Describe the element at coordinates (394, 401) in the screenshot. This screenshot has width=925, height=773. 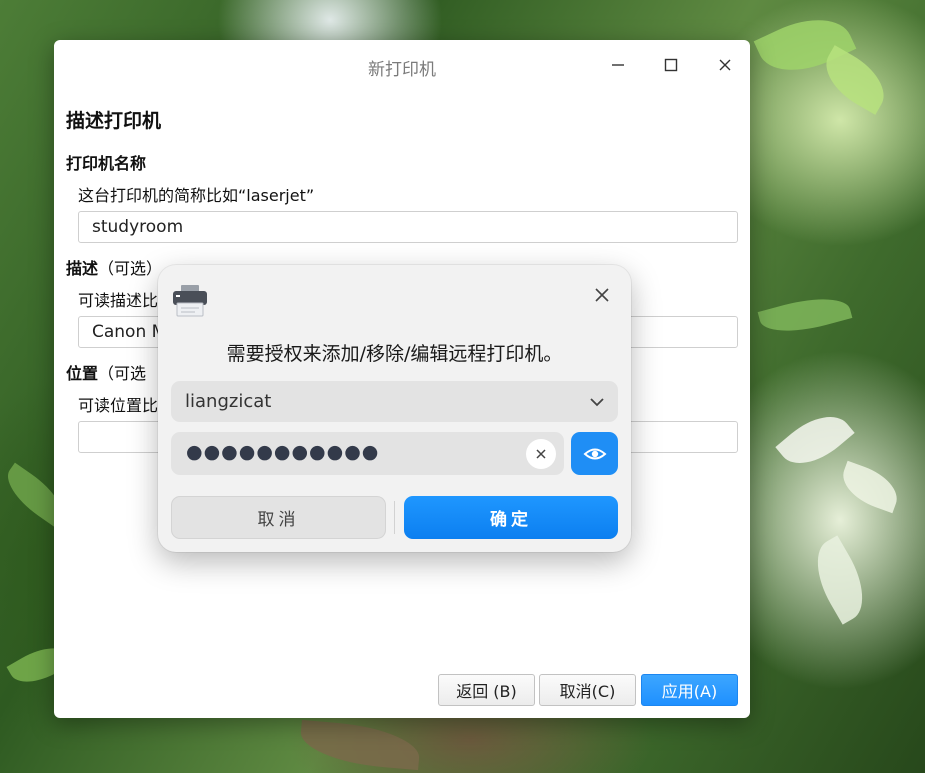
I see `username-select: liangzicat` at that location.